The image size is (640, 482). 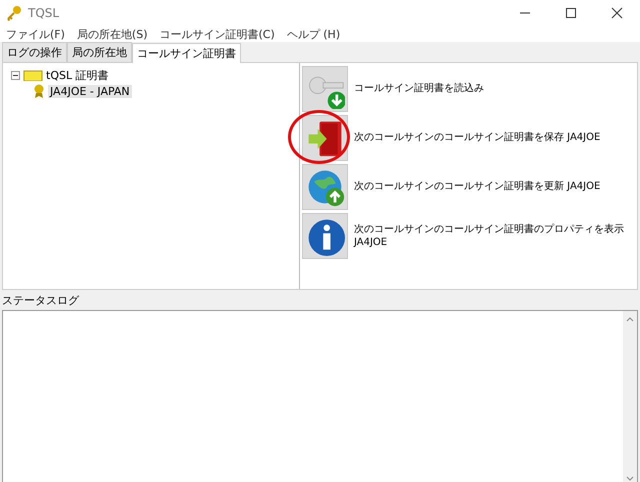 What do you see at coordinates (217, 34) in the screenshot?
I see `menu-item: コールサイン証明書(C)` at bounding box center [217, 34].